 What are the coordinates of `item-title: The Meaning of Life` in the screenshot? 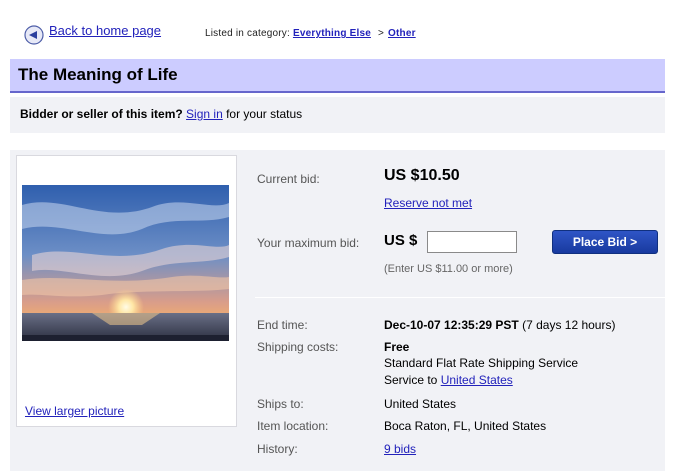 It's located at (98, 74).